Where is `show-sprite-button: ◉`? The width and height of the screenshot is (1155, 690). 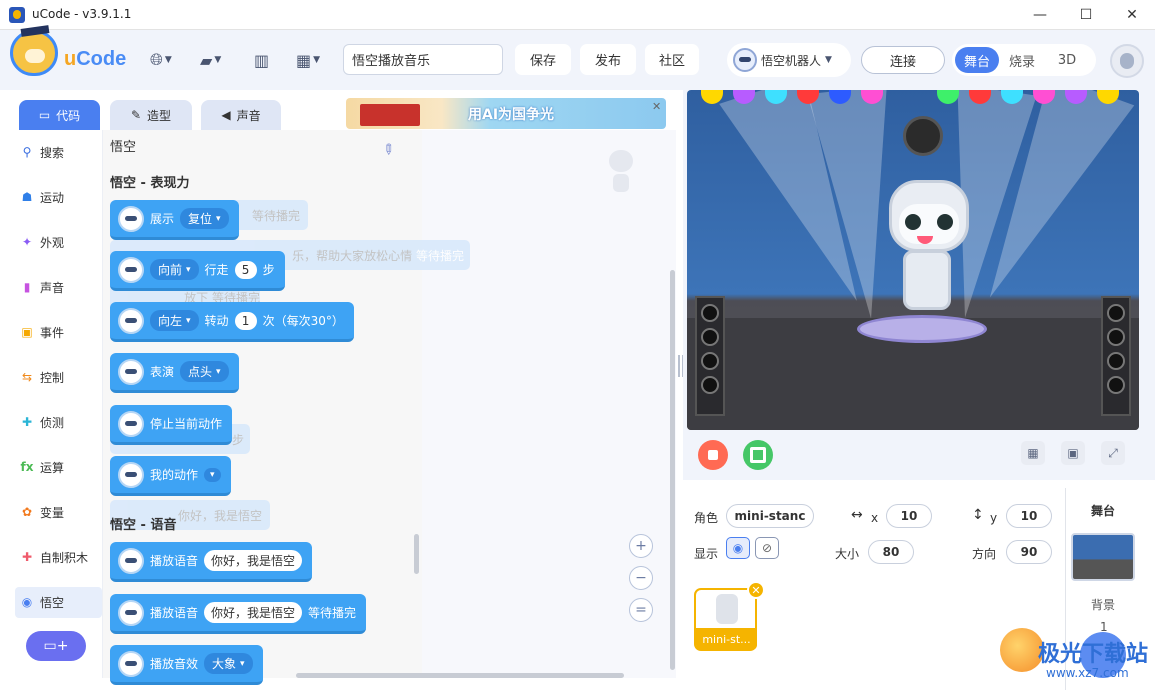 show-sprite-button: ◉ is located at coordinates (738, 548).